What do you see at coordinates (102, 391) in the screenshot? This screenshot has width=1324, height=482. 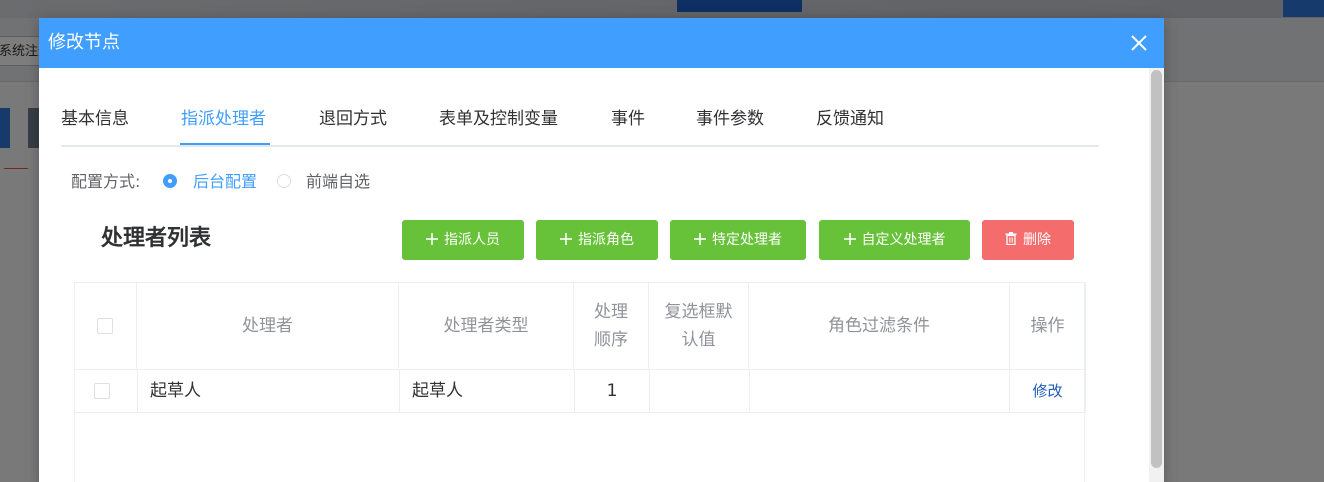 I see `row-checkbox` at bounding box center [102, 391].